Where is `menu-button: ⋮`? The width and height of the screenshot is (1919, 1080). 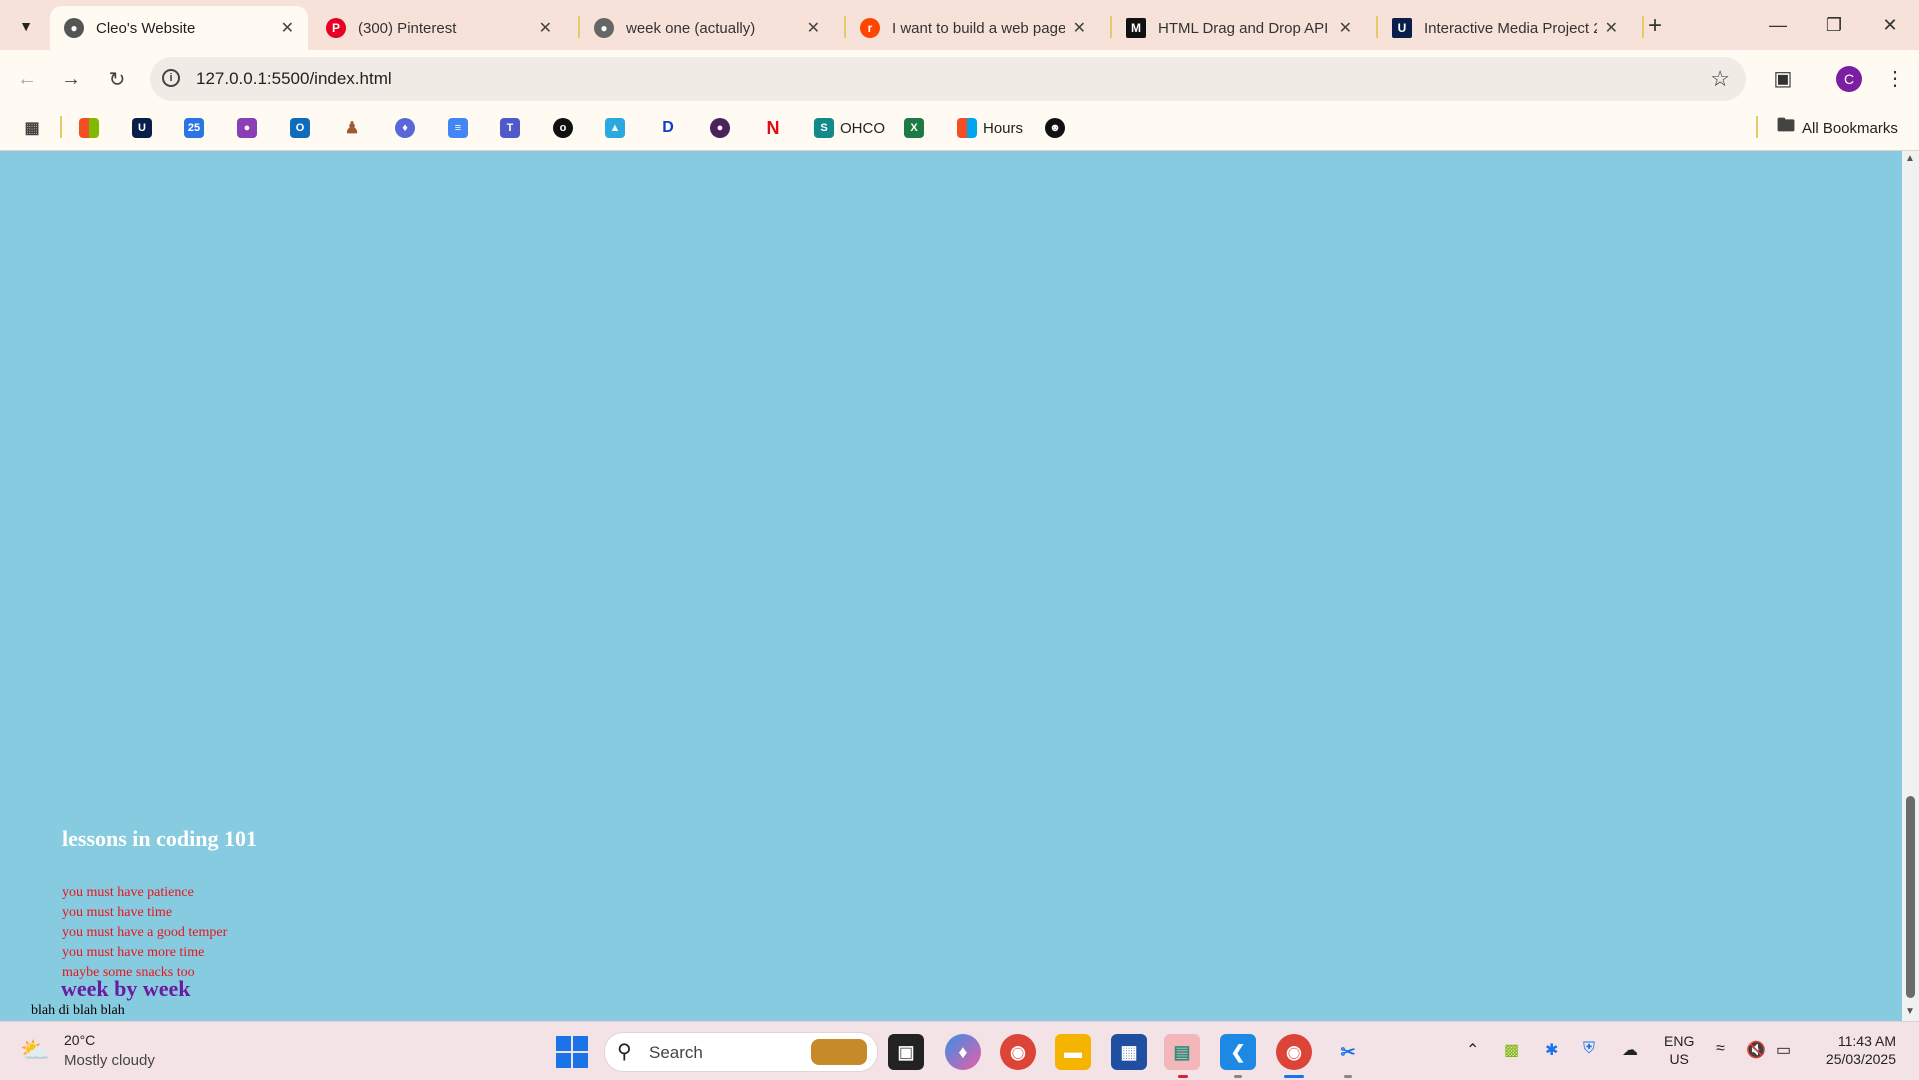
menu-button: ⋮ is located at coordinates (1895, 78).